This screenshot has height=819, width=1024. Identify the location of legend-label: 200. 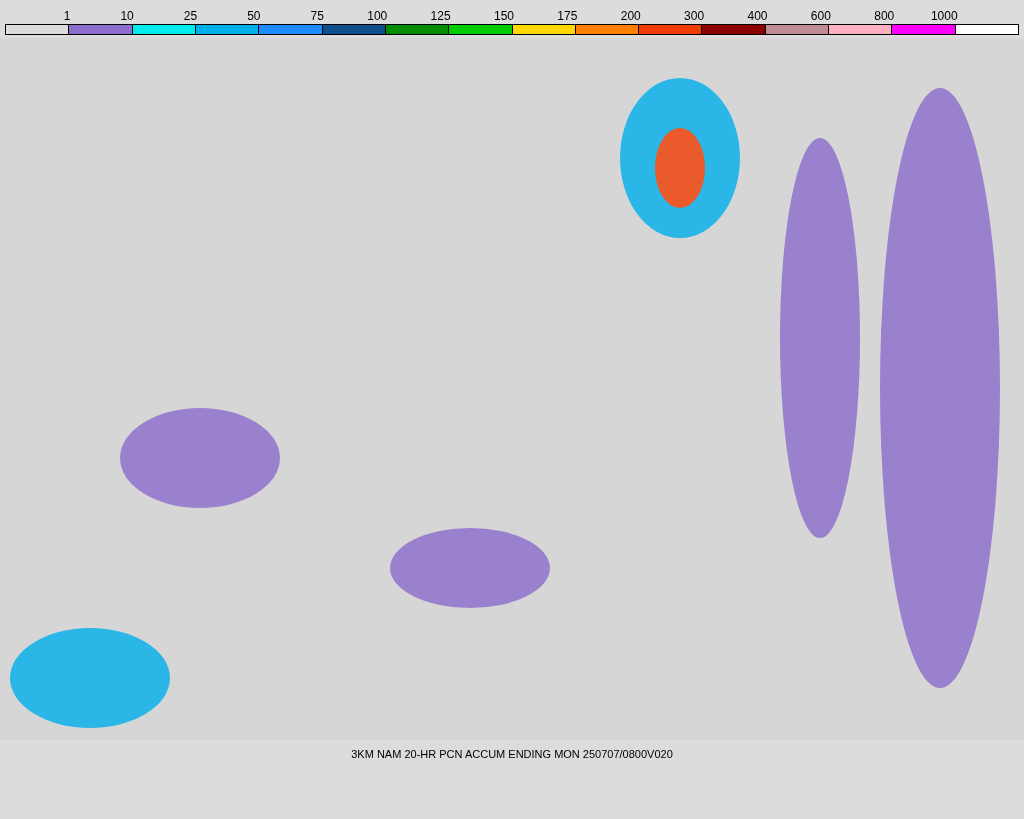
(630, 16).